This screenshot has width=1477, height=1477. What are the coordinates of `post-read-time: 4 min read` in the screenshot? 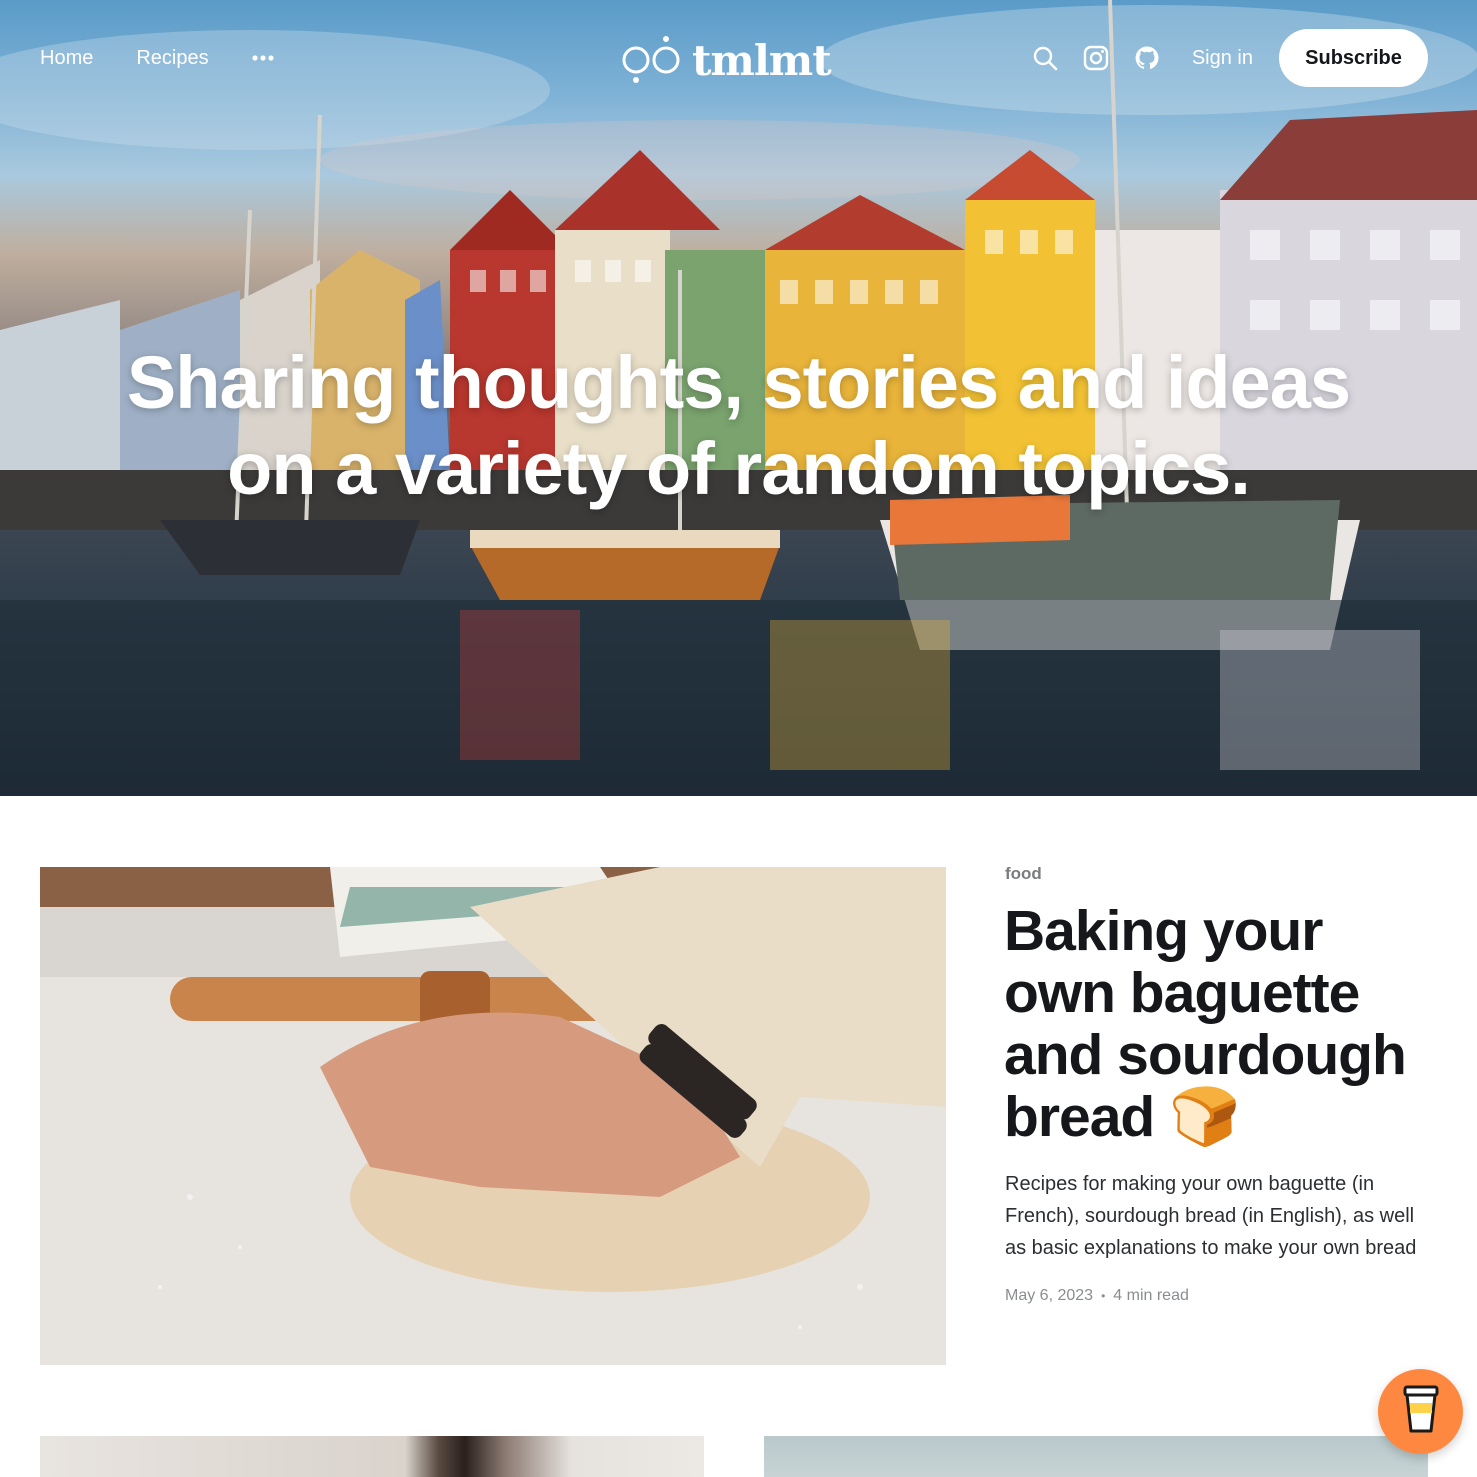 It's located at (1151, 1295).